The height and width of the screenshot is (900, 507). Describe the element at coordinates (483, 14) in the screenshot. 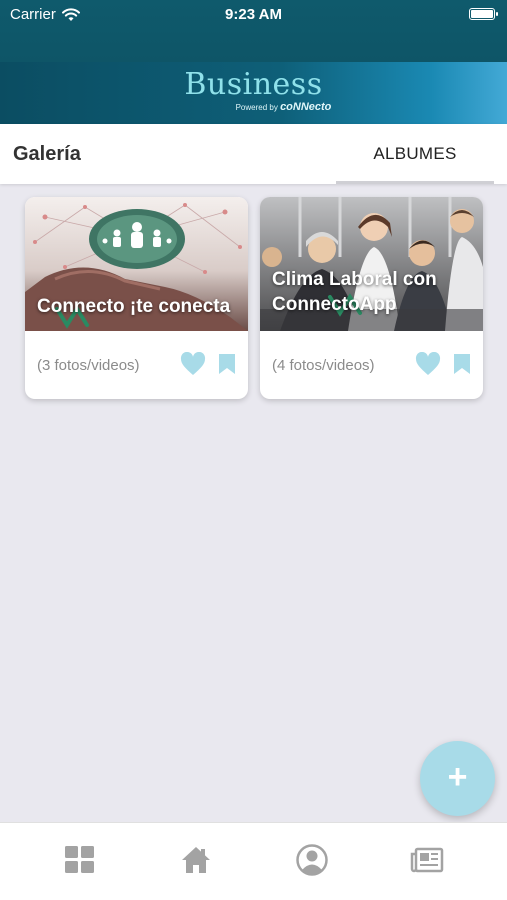

I see `battery-icon` at that location.